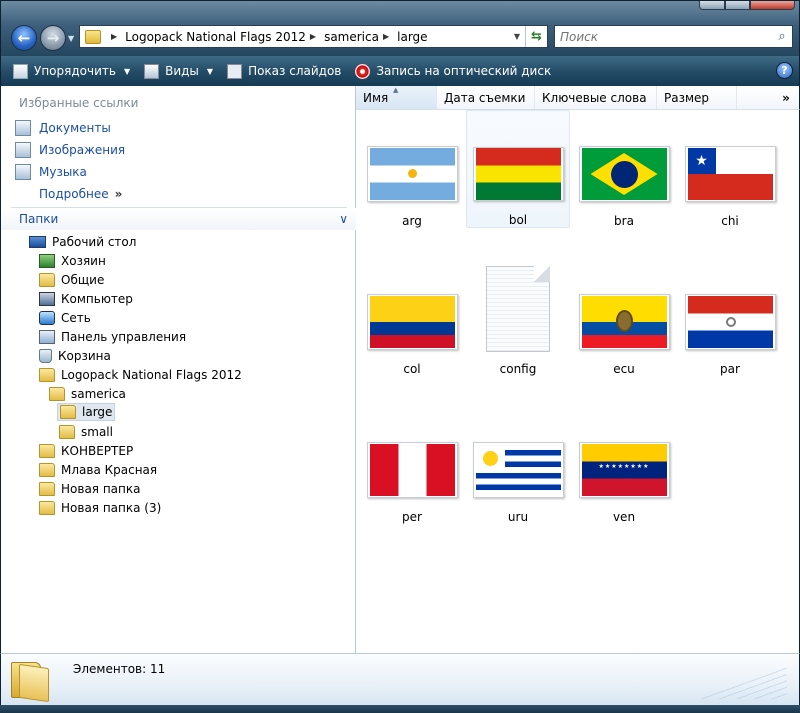 The height and width of the screenshot is (713, 800). What do you see at coordinates (786, 97) in the screenshot?
I see `more-columns-icon: »` at bounding box center [786, 97].